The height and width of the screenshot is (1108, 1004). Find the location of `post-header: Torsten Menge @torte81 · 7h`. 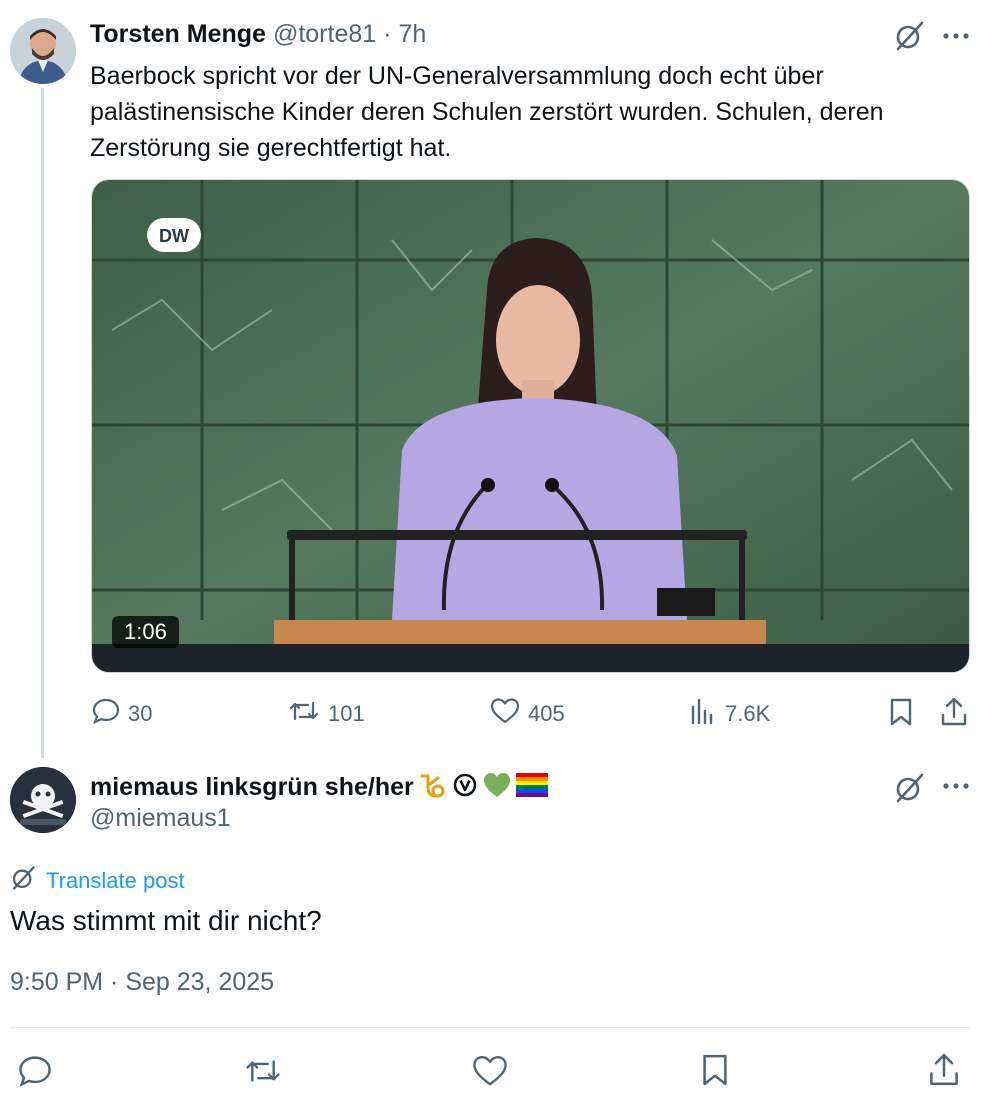

post-header: Torsten Menge @torte81 · 7h is located at coordinates (258, 34).